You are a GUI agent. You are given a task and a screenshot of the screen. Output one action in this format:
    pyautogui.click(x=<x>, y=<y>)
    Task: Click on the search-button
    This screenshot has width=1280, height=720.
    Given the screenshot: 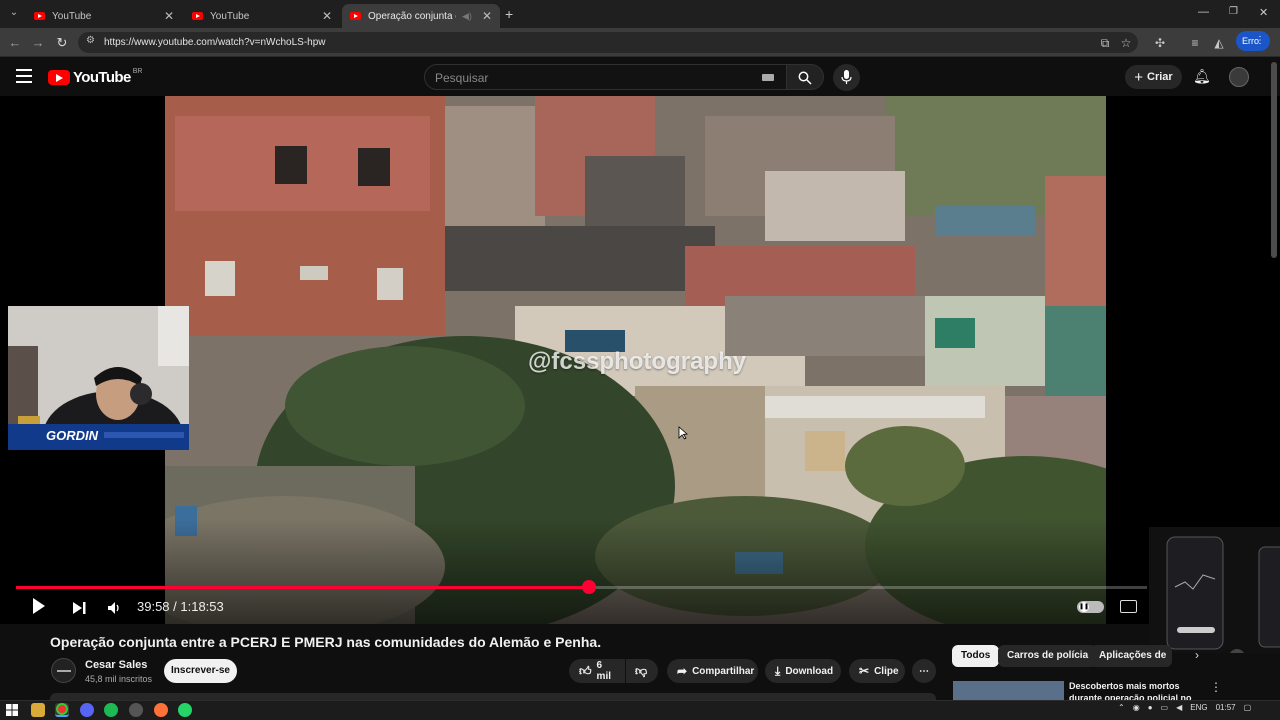 What is the action you would take?
    pyautogui.click(x=805, y=77)
    